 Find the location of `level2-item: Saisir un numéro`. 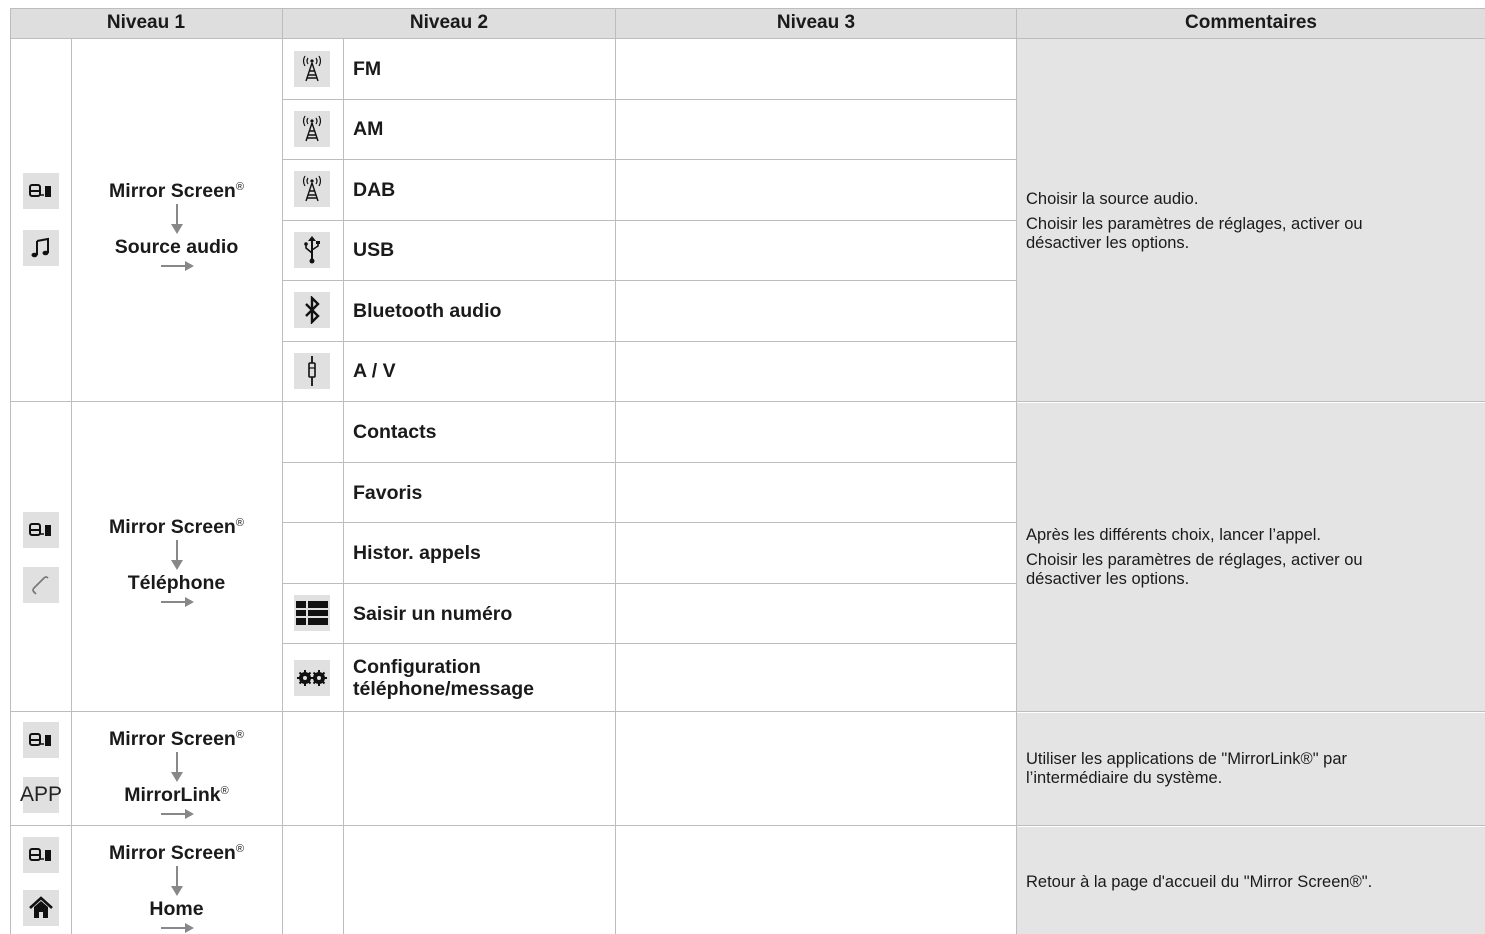

level2-item: Saisir un numéro is located at coordinates (432, 614).